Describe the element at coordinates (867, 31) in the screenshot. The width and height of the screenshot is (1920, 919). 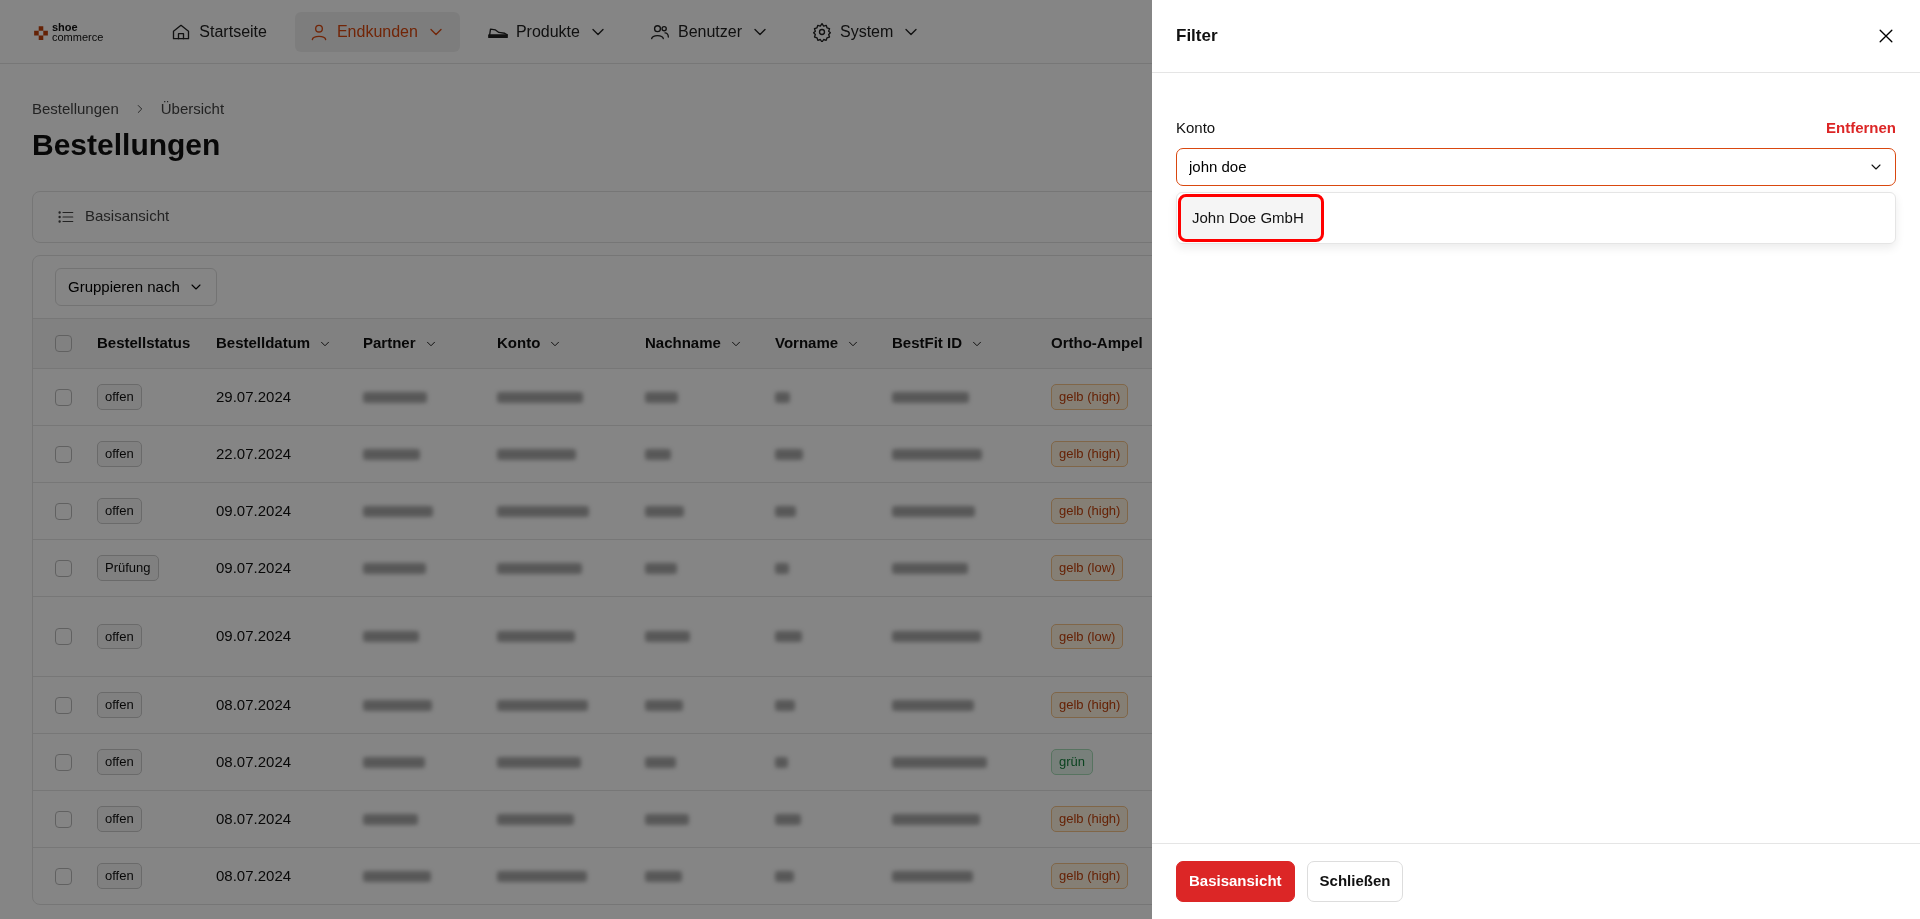
I see `nav-item: System` at that location.